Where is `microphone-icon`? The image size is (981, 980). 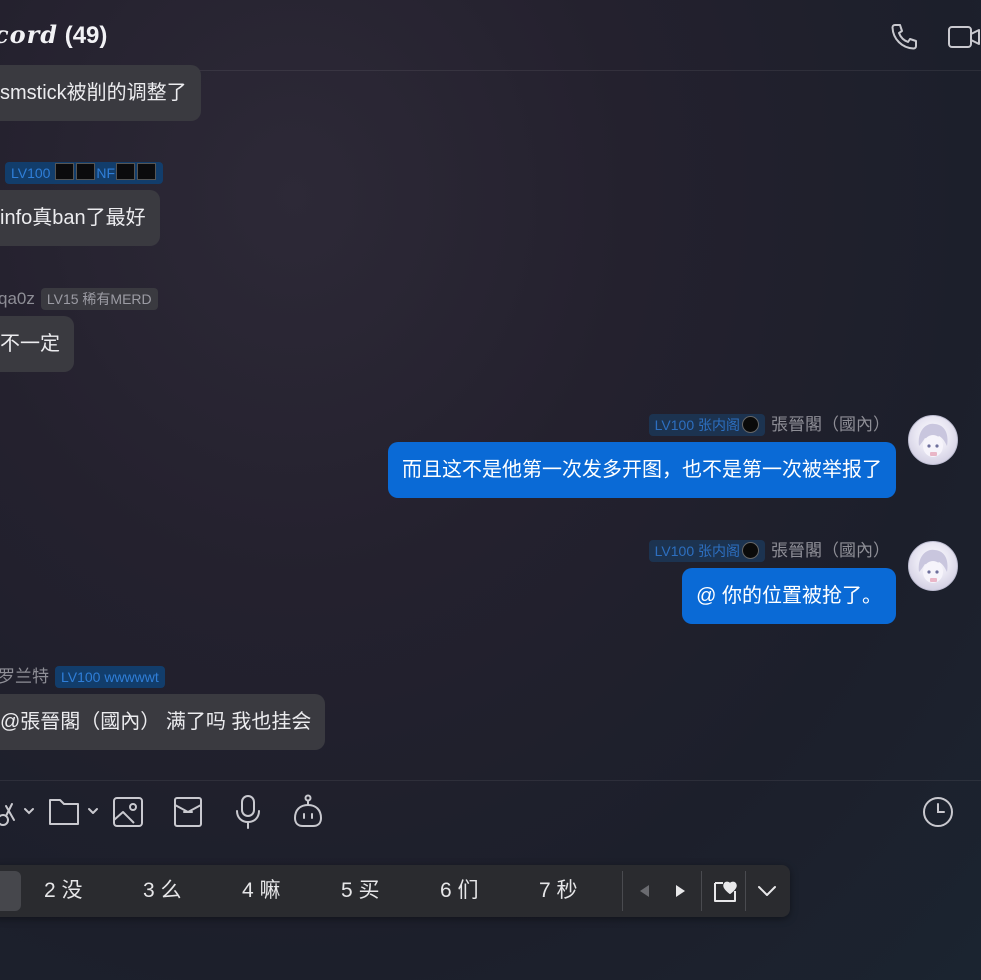
microphone-icon is located at coordinates (248, 812).